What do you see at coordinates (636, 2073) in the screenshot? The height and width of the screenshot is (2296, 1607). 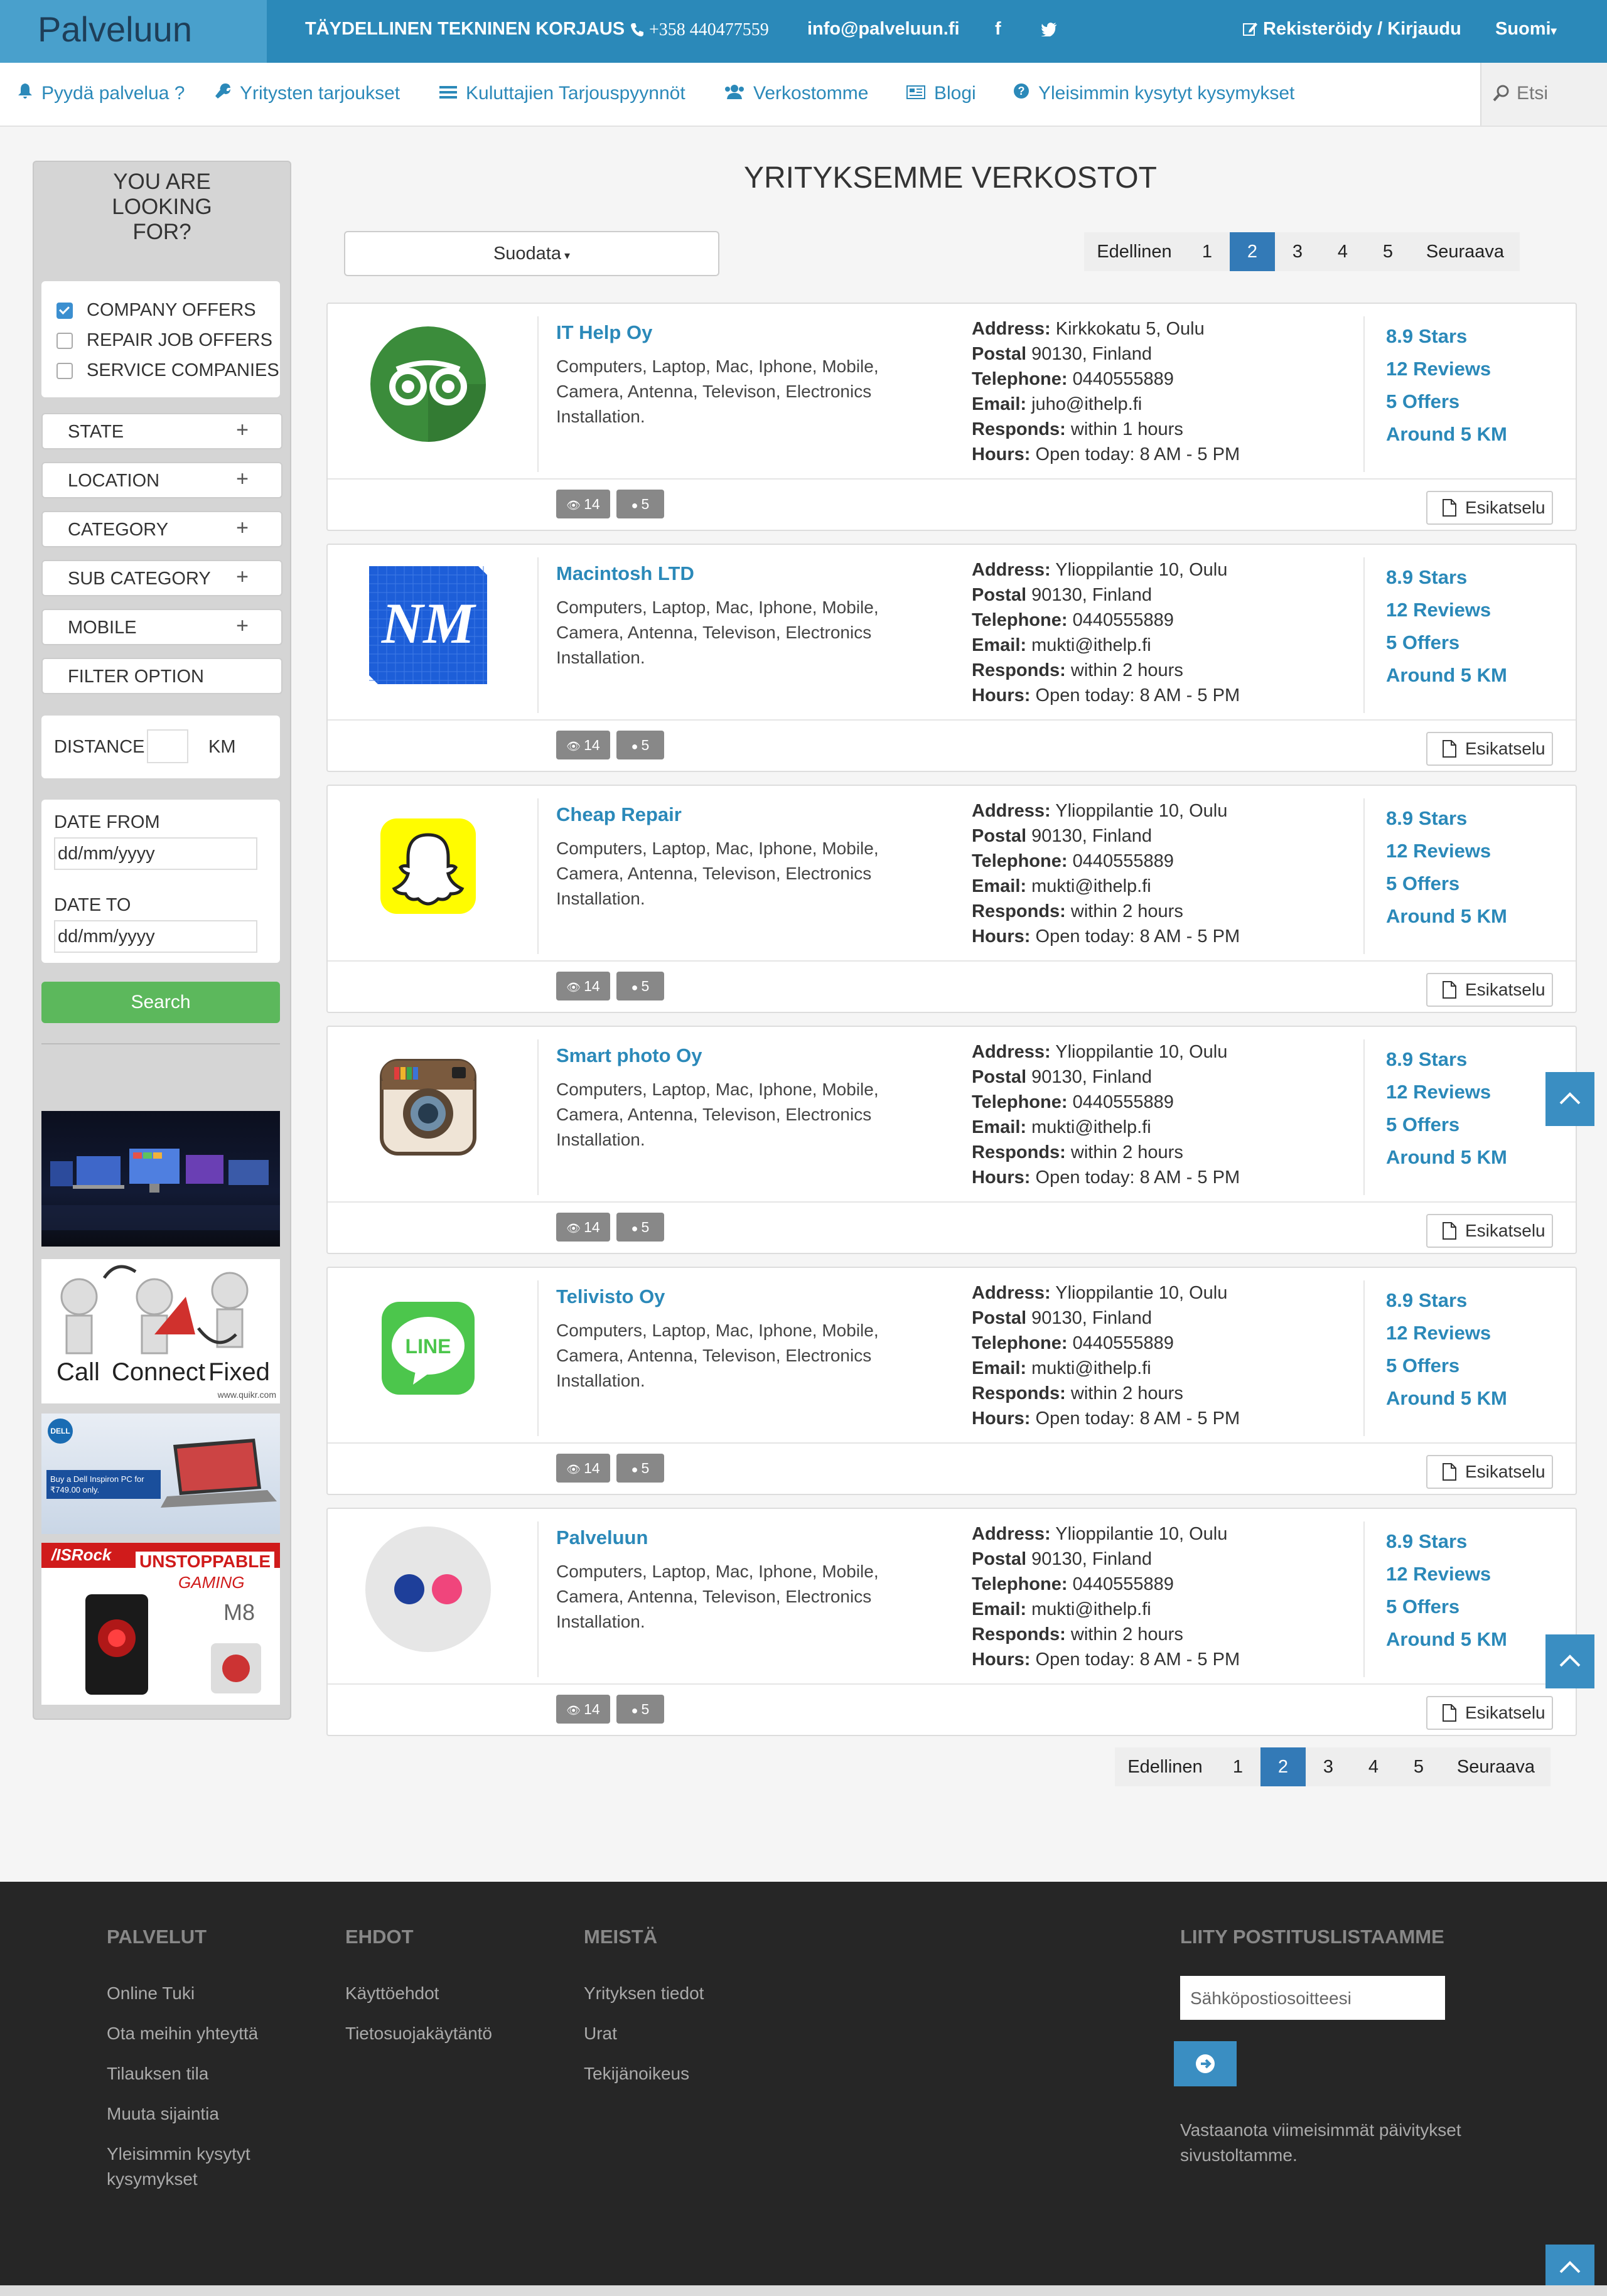 I see `footer-link: Tekijänoikeus` at bounding box center [636, 2073].